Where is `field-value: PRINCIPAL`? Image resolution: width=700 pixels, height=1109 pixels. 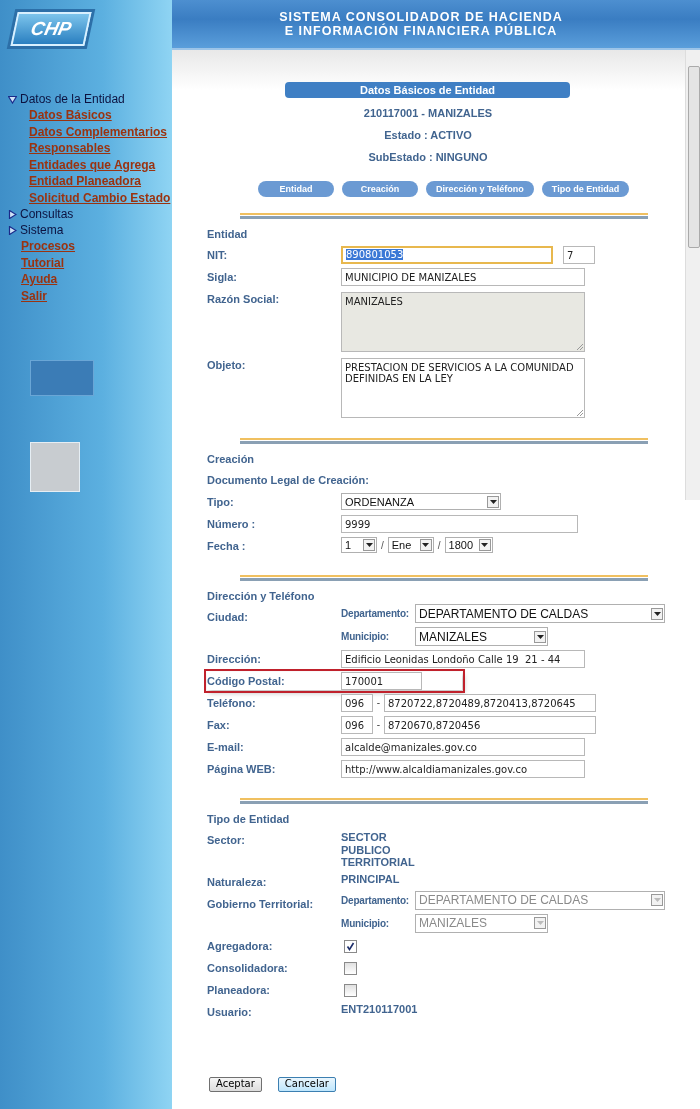 field-value: PRINCIPAL is located at coordinates (371, 878).